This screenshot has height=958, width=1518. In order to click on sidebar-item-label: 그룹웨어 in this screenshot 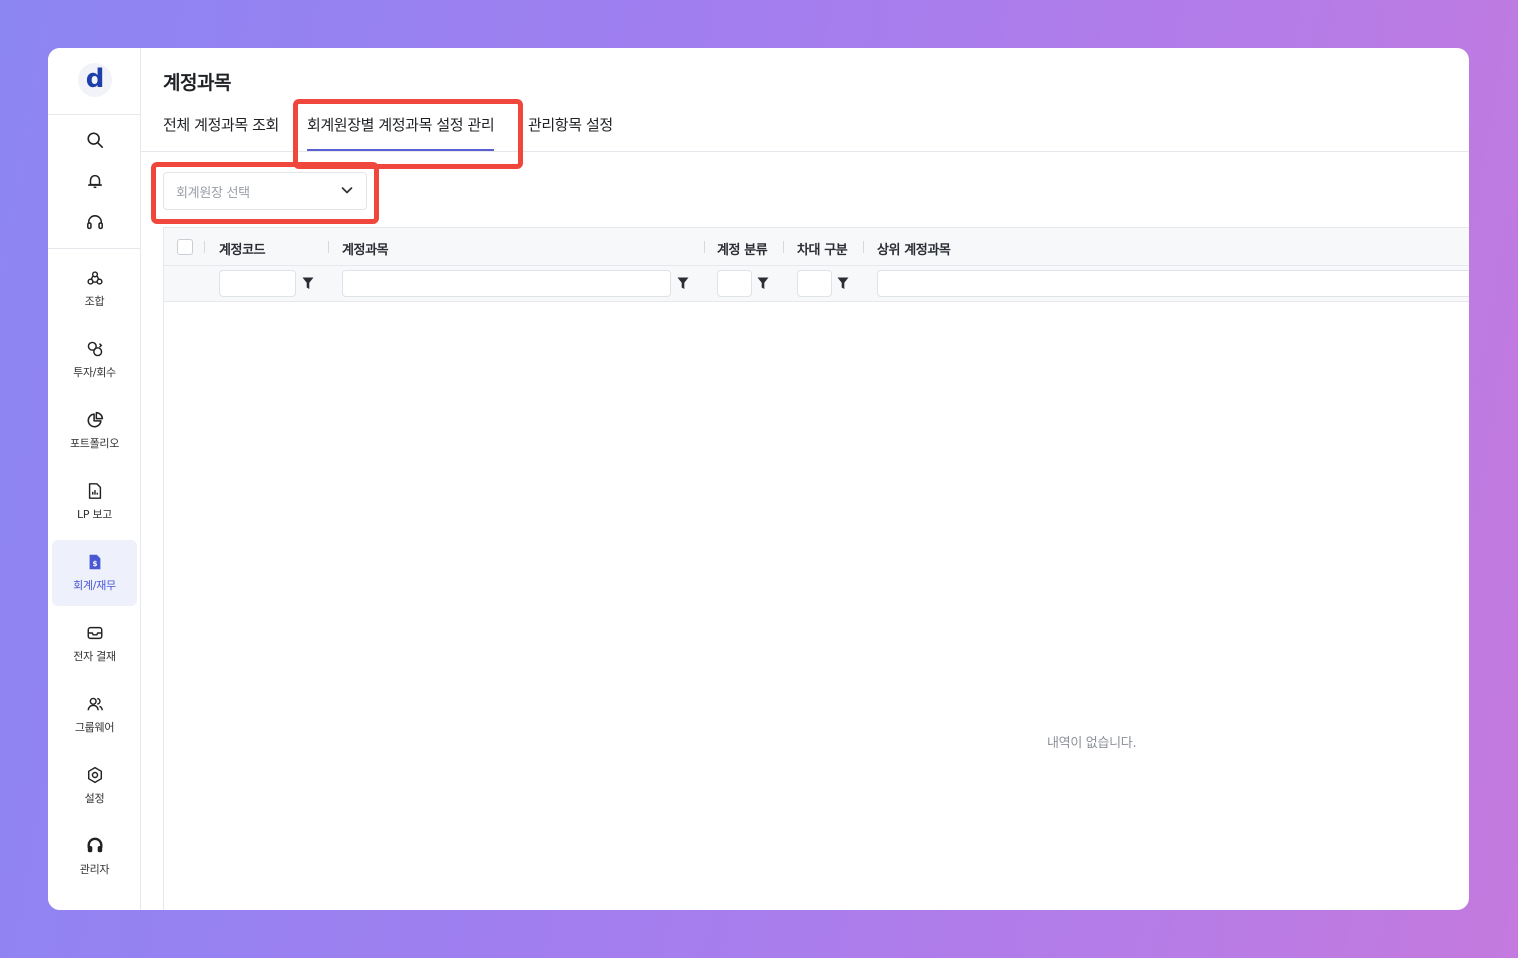, I will do `click(94, 727)`.